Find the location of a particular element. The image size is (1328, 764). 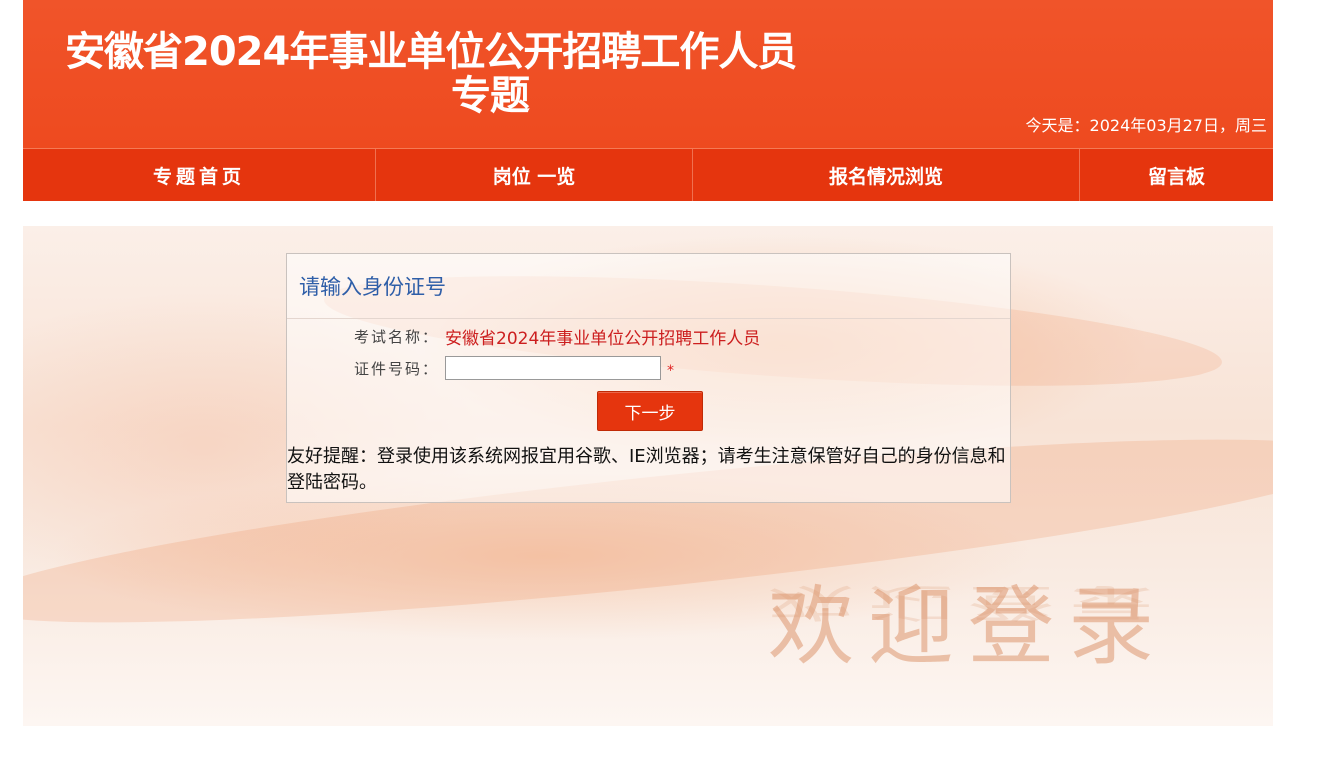

id-number-input is located at coordinates (553, 368).